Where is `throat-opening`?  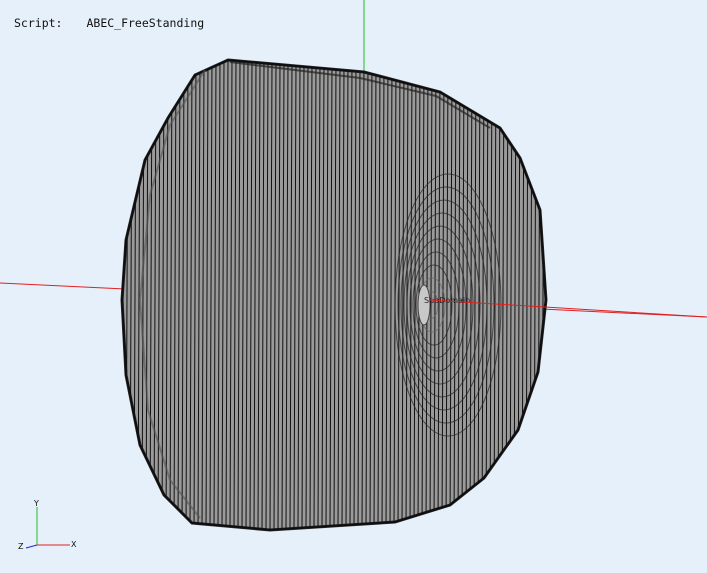 throat-opening is located at coordinates (424, 305).